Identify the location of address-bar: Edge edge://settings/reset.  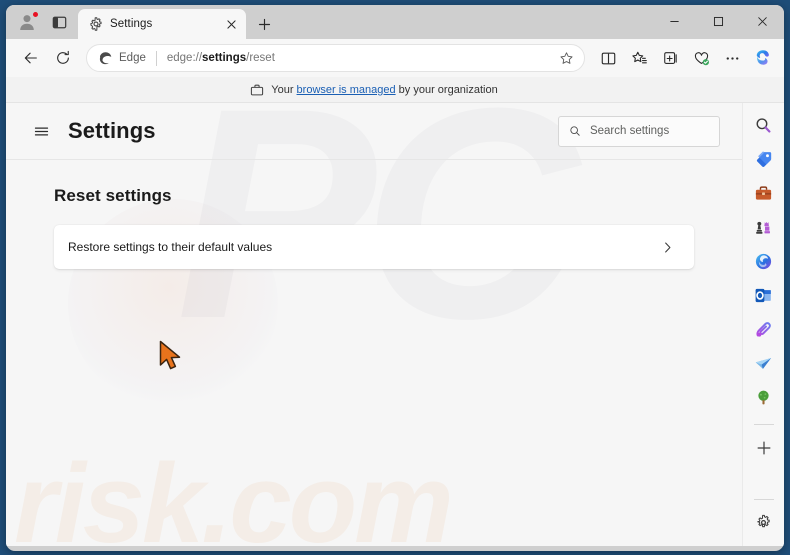
(335, 58).